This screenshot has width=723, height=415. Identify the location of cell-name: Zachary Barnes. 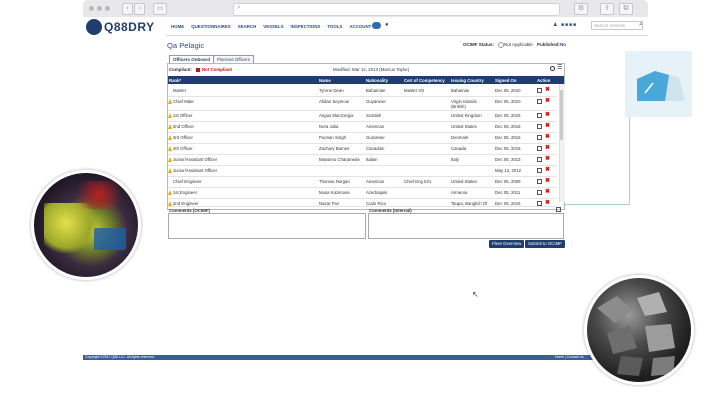
(334, 148).